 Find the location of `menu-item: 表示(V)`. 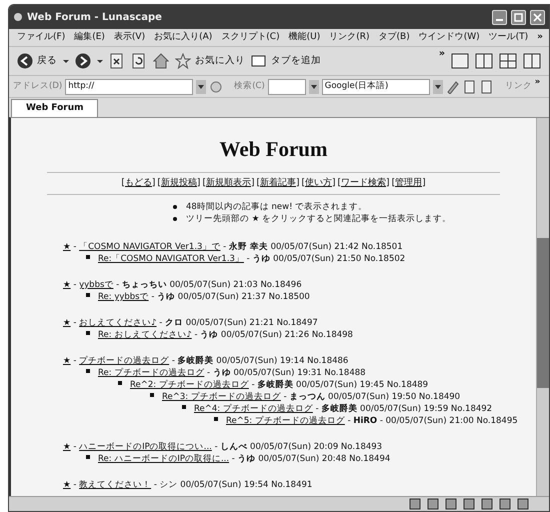

menu-item: 表示(V) is located at coordinates (130, 37).